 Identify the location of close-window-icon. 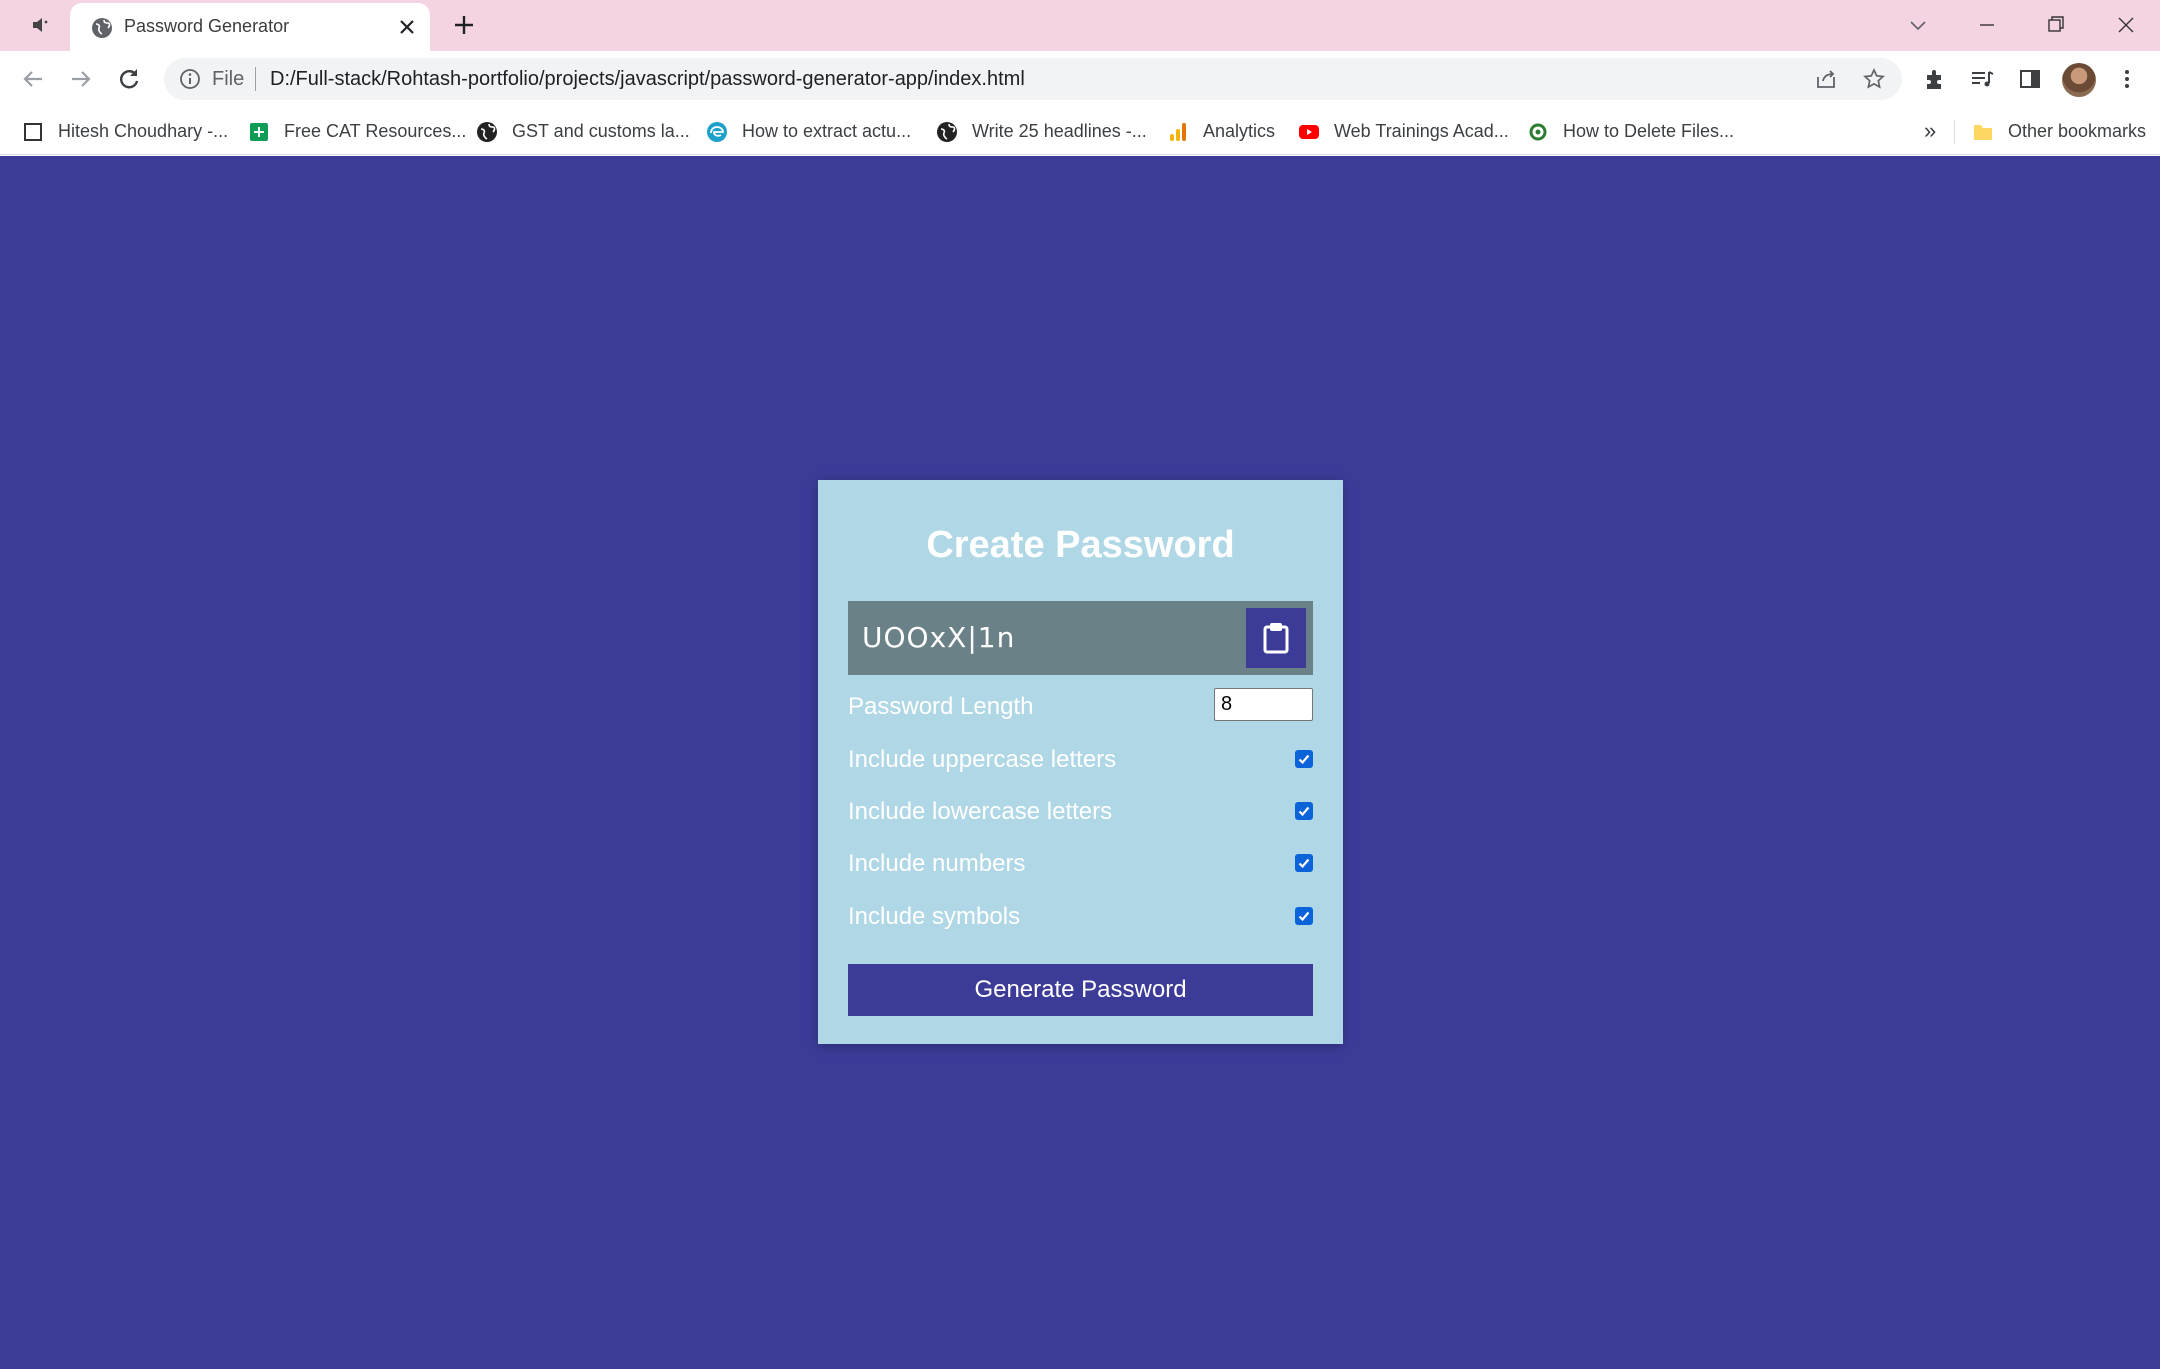
(2126, 25).